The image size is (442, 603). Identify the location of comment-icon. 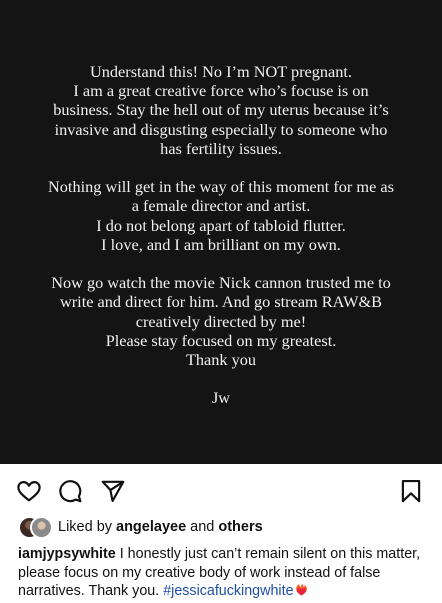
(70, 491).